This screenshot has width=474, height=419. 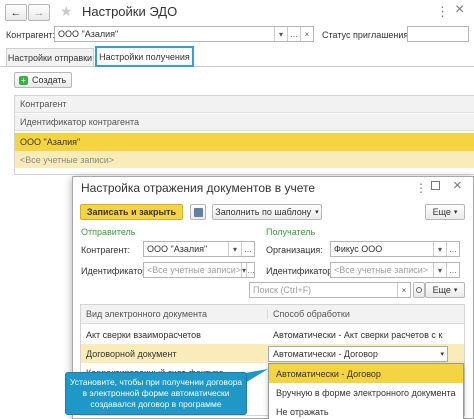 I want to click on org-value: Фикус ООО, so click(x=358, y=249).